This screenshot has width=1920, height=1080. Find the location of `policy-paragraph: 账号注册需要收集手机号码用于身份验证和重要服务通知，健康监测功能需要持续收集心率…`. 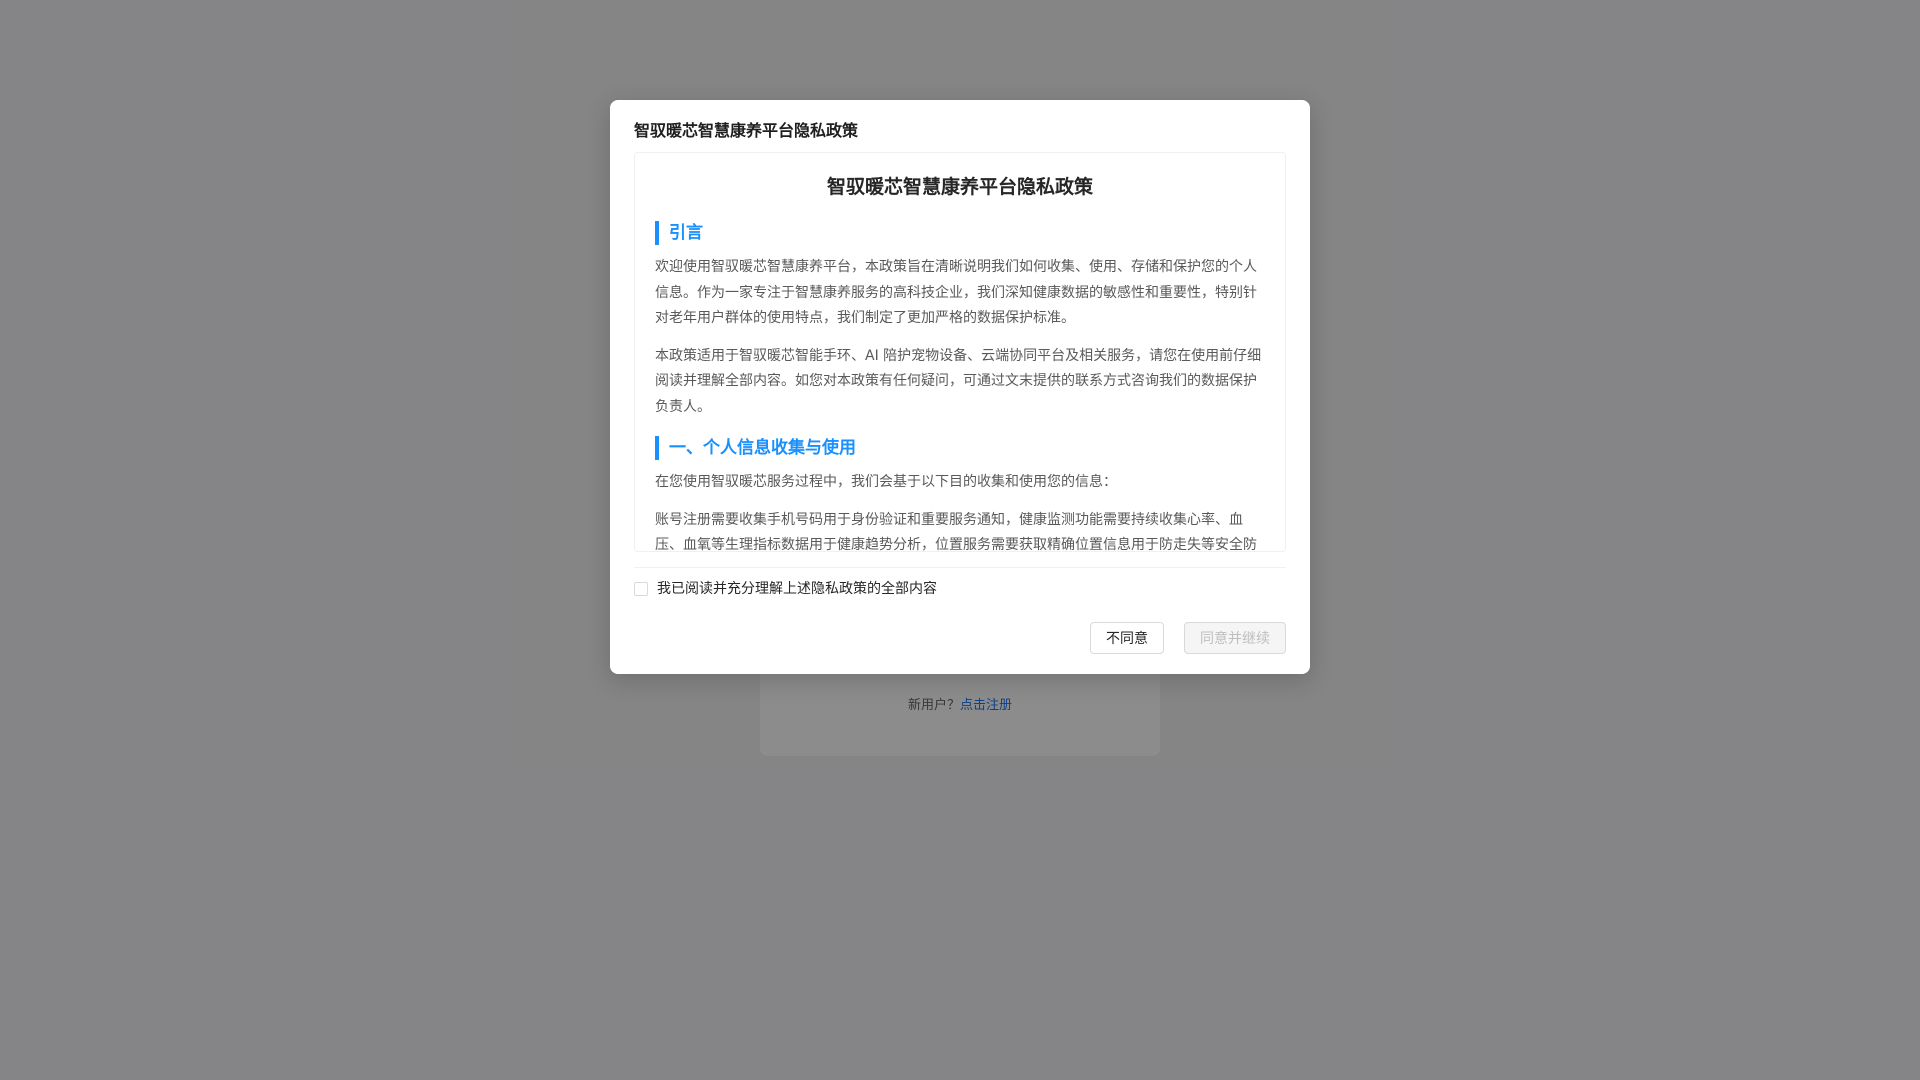

policy-paragraph: 账号注册需要收集手机号码用于身份验证和重要服务通知，健康监测功能需要持续收集心率… is located at coordinates (956, 531).